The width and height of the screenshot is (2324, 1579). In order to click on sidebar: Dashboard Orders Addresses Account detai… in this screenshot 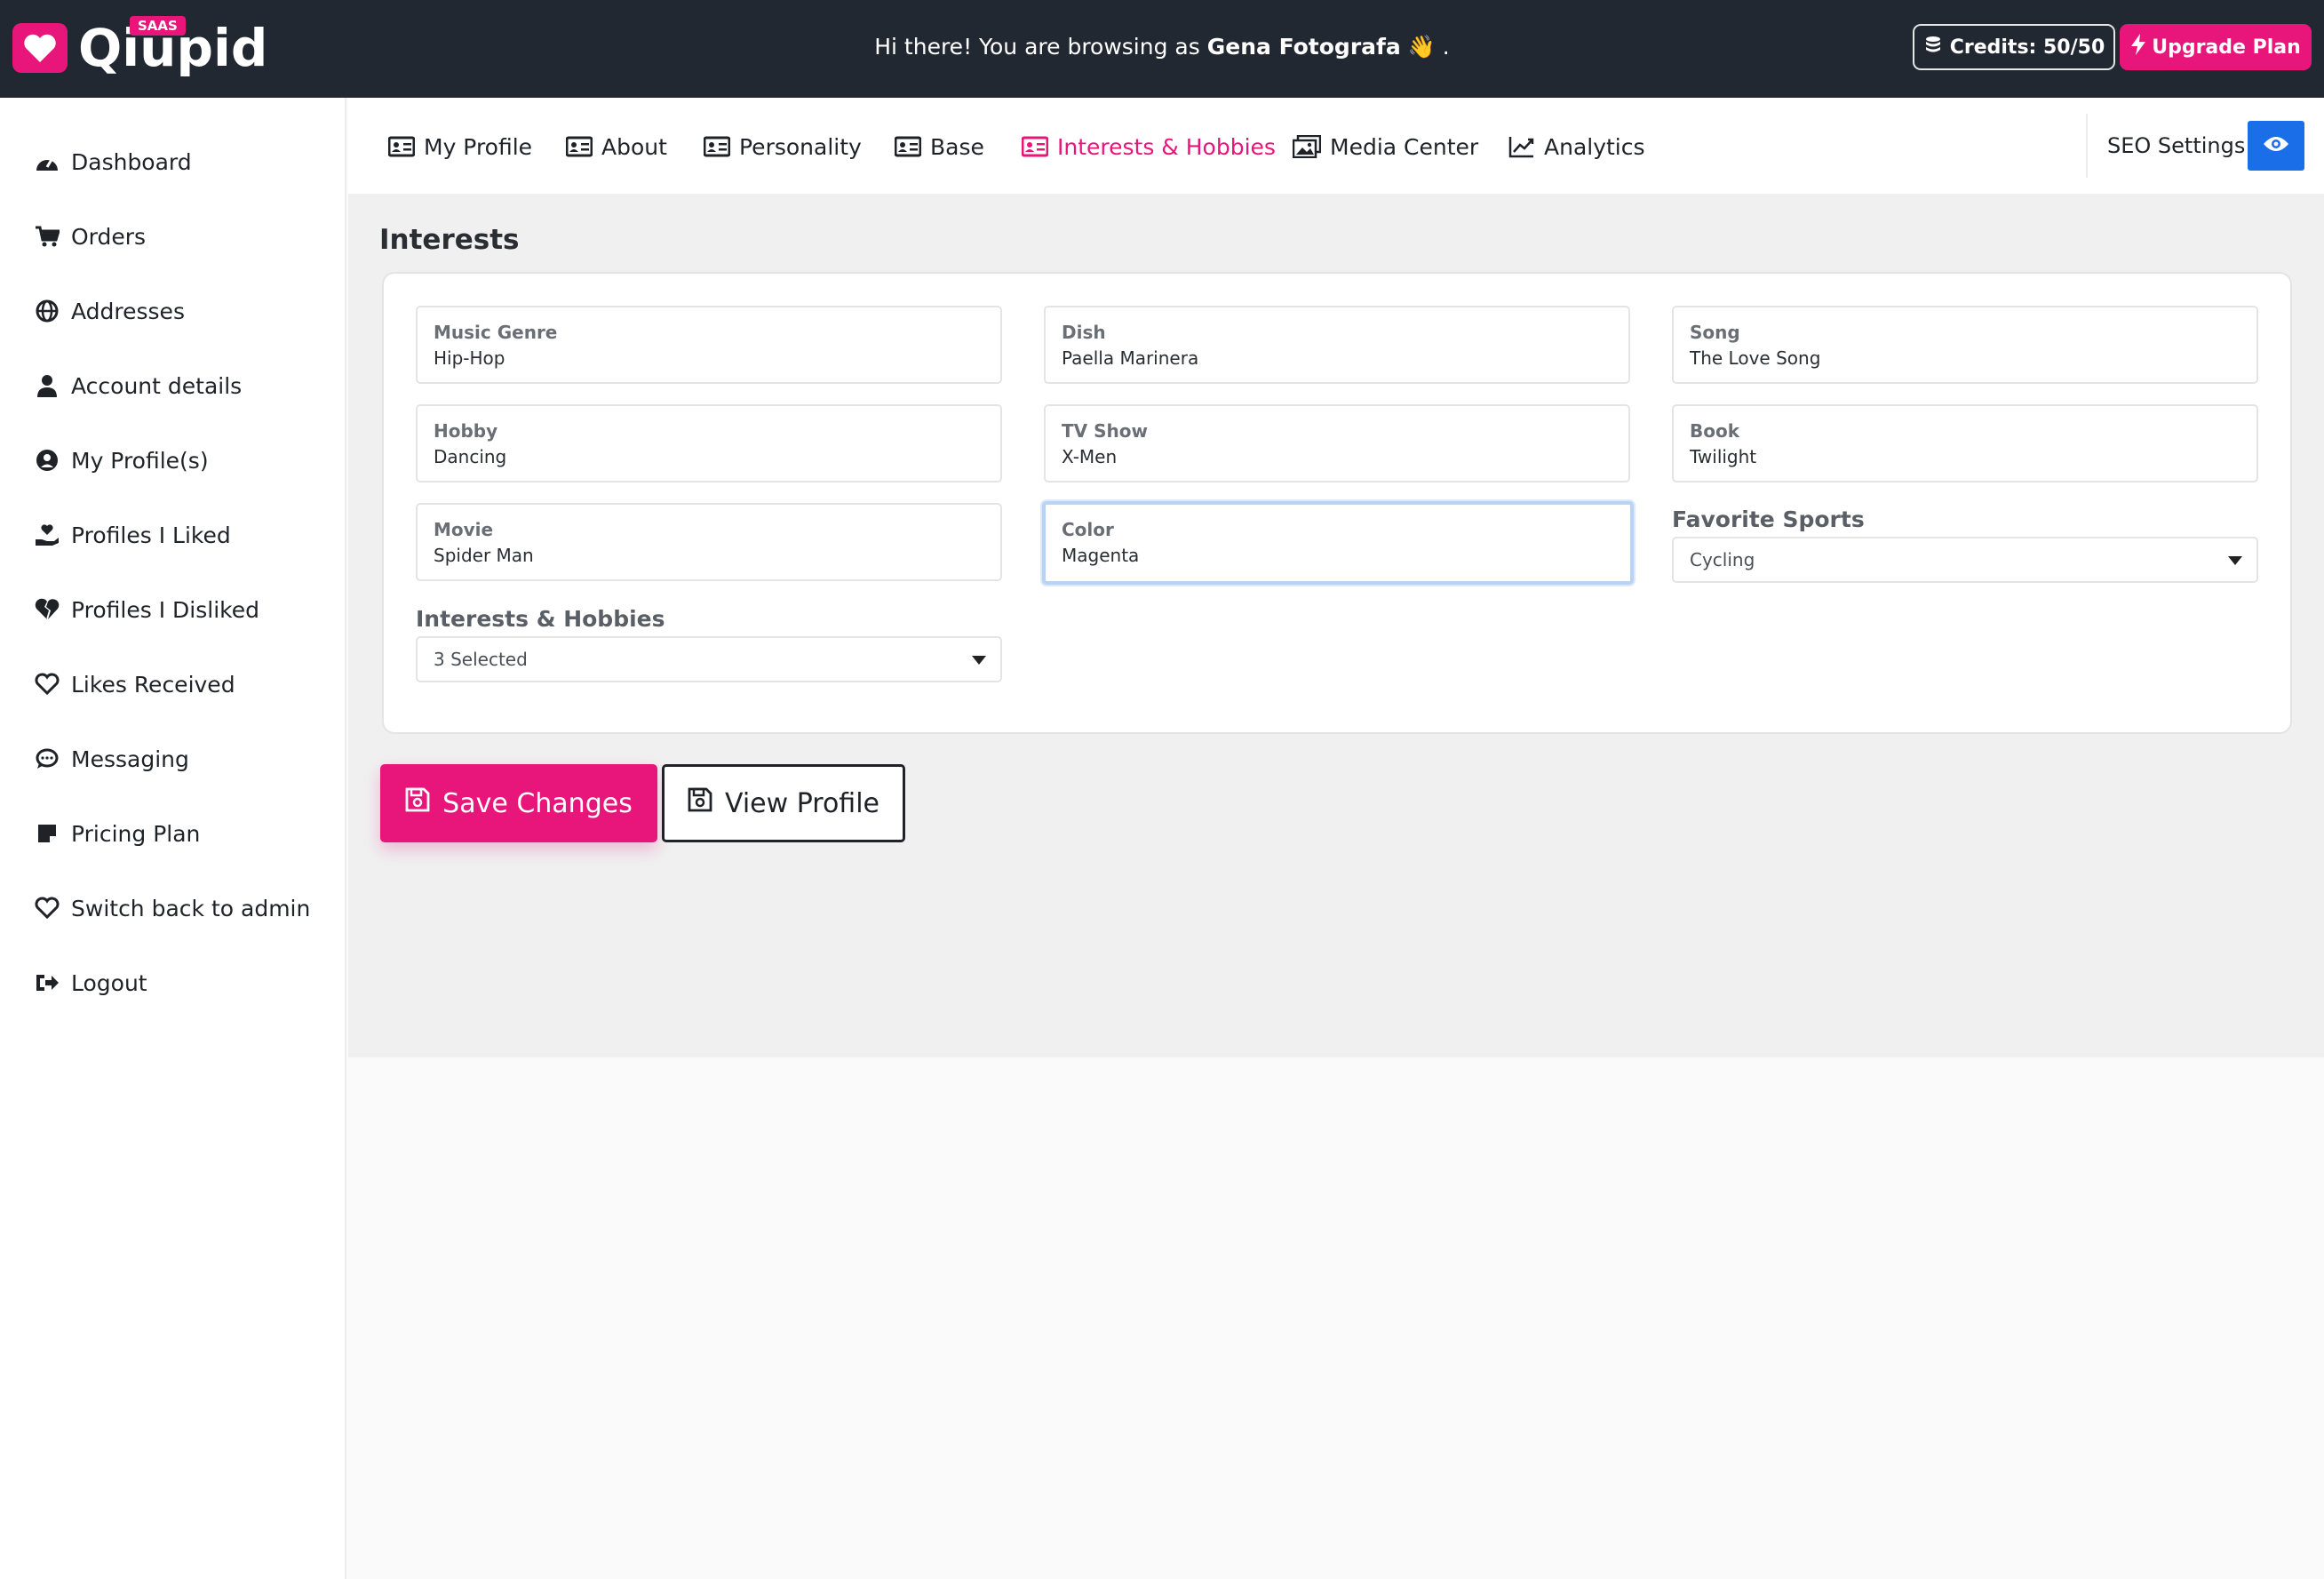, I will do `click(173, 838)`.